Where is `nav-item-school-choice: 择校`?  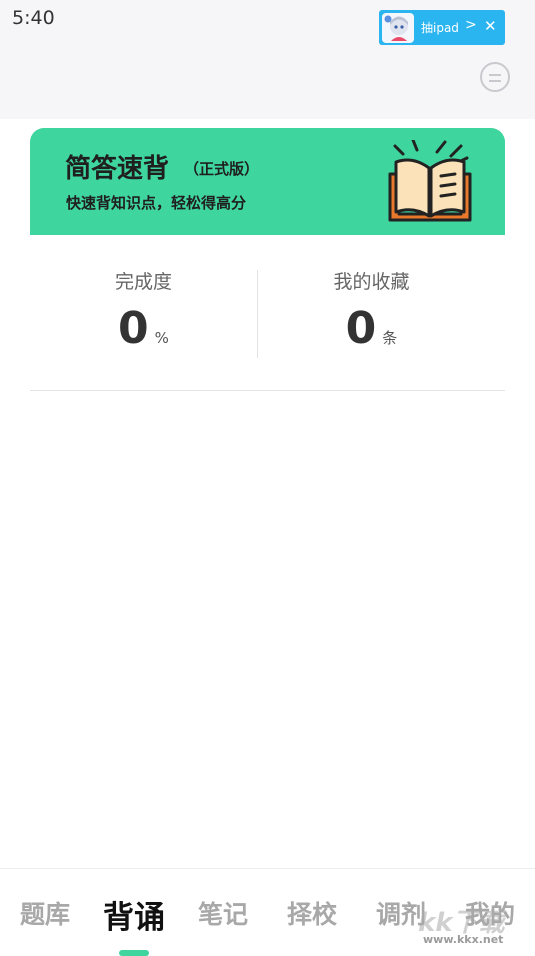
nav-item-school-choice: 择校 is located at coordinates (312, 913).